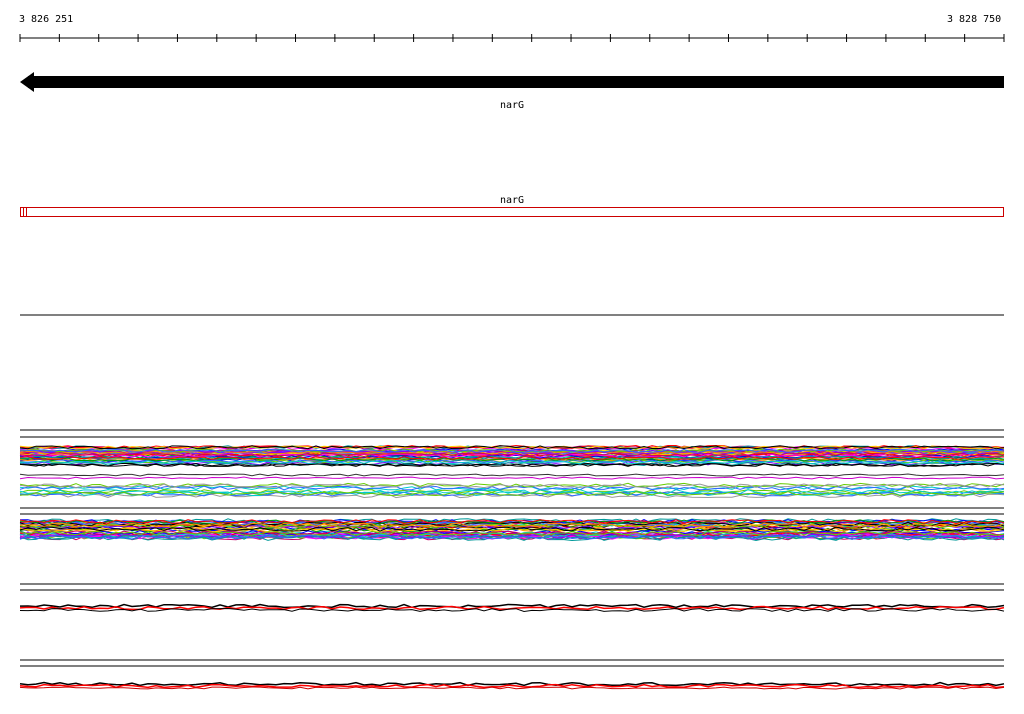 Image resolution: width=1024 pixels, height=714 pixels. I want to click on annotation-track, so click(512, 212).